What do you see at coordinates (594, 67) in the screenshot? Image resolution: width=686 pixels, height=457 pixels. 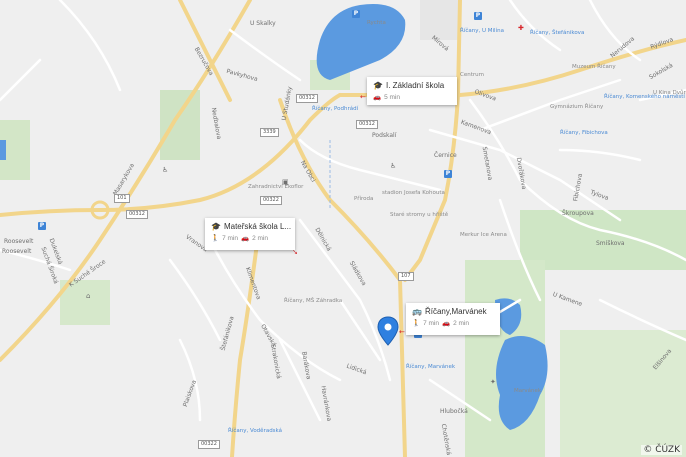 I see `poi-label: Muzeum Říčany` at bounding box center [594, 67].